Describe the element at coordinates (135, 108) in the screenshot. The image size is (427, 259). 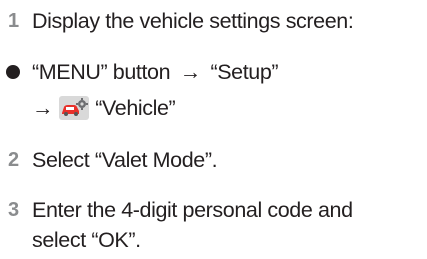
I see `vehicle-label: “Vehicle”` at that location.